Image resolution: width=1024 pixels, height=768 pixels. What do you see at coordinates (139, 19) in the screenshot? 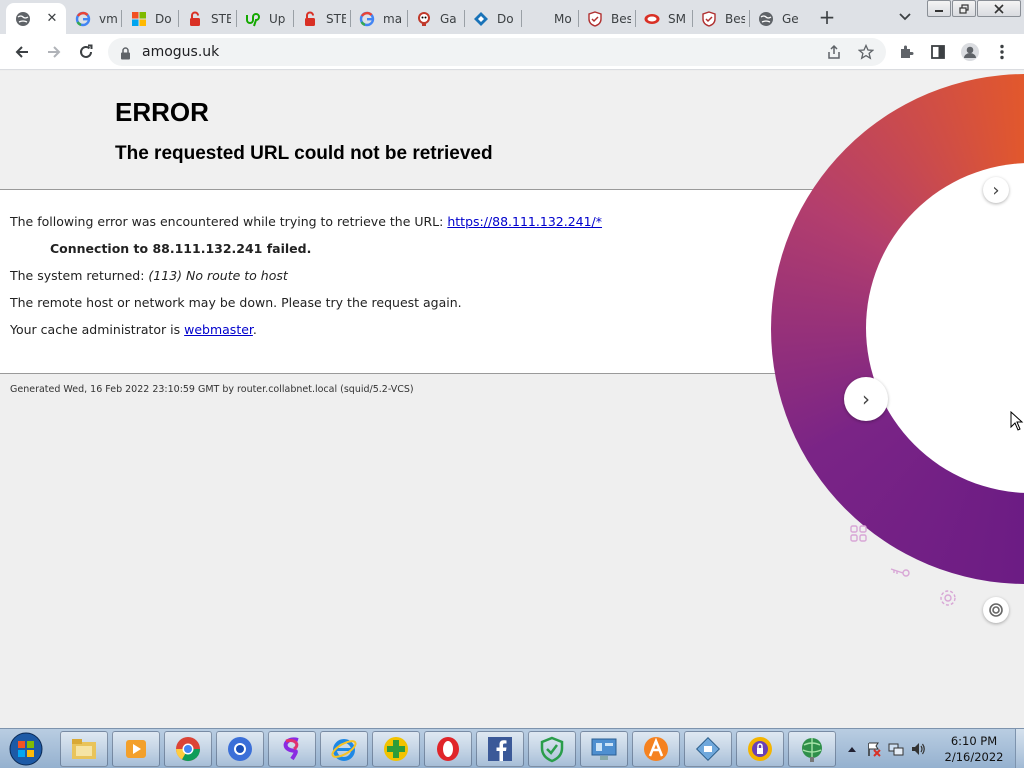
I see `microsoft-icon` at bounding box center [139, 19].